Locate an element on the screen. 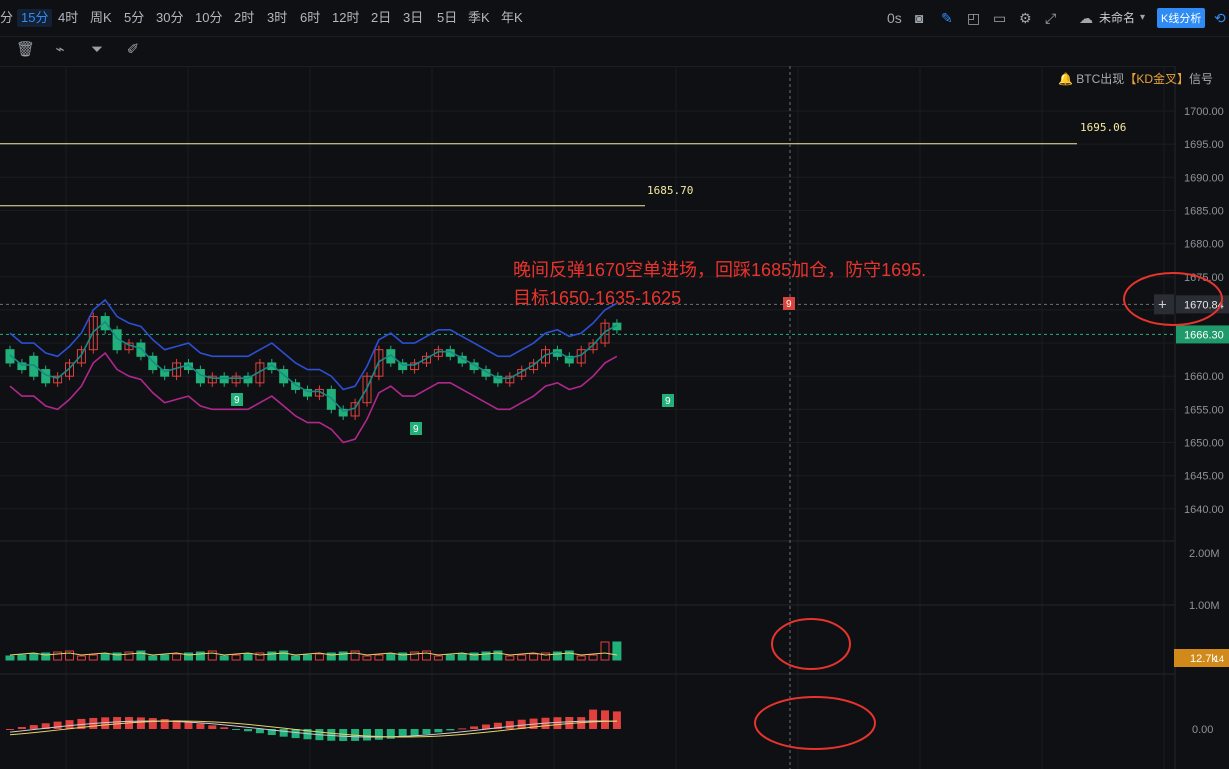  highlight-circle-volume is located at coordinates (811, 644).